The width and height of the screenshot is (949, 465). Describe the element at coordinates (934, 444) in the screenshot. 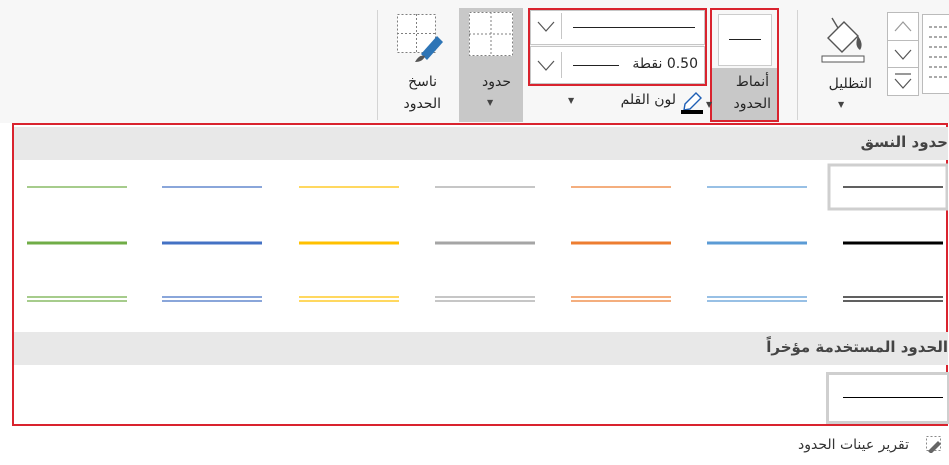

I see `border-sampler-icon` at that location.